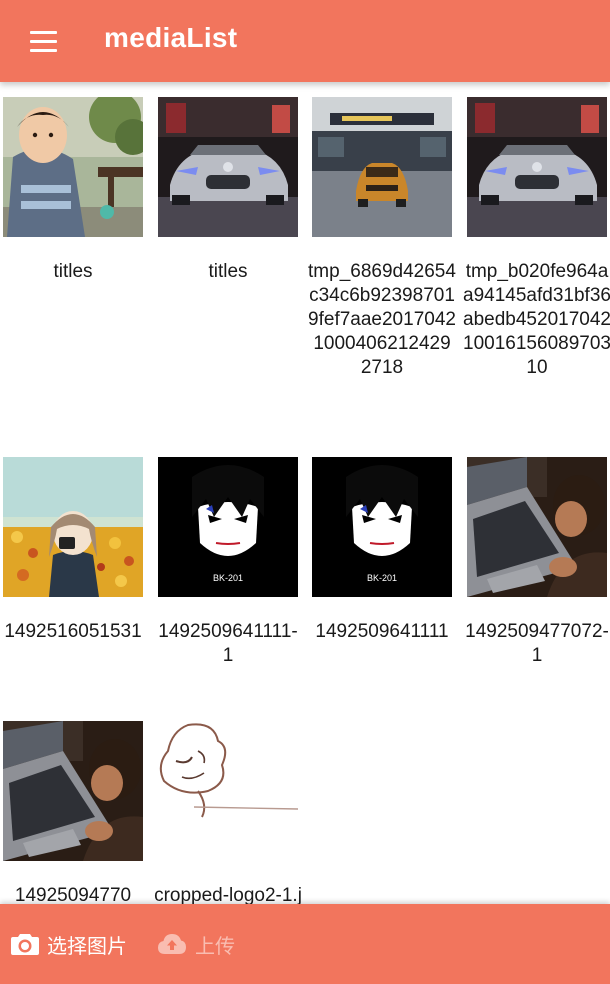  Describe the element at coordinates (25, 944) in the screenshot. I see `camera-icon` at that location.